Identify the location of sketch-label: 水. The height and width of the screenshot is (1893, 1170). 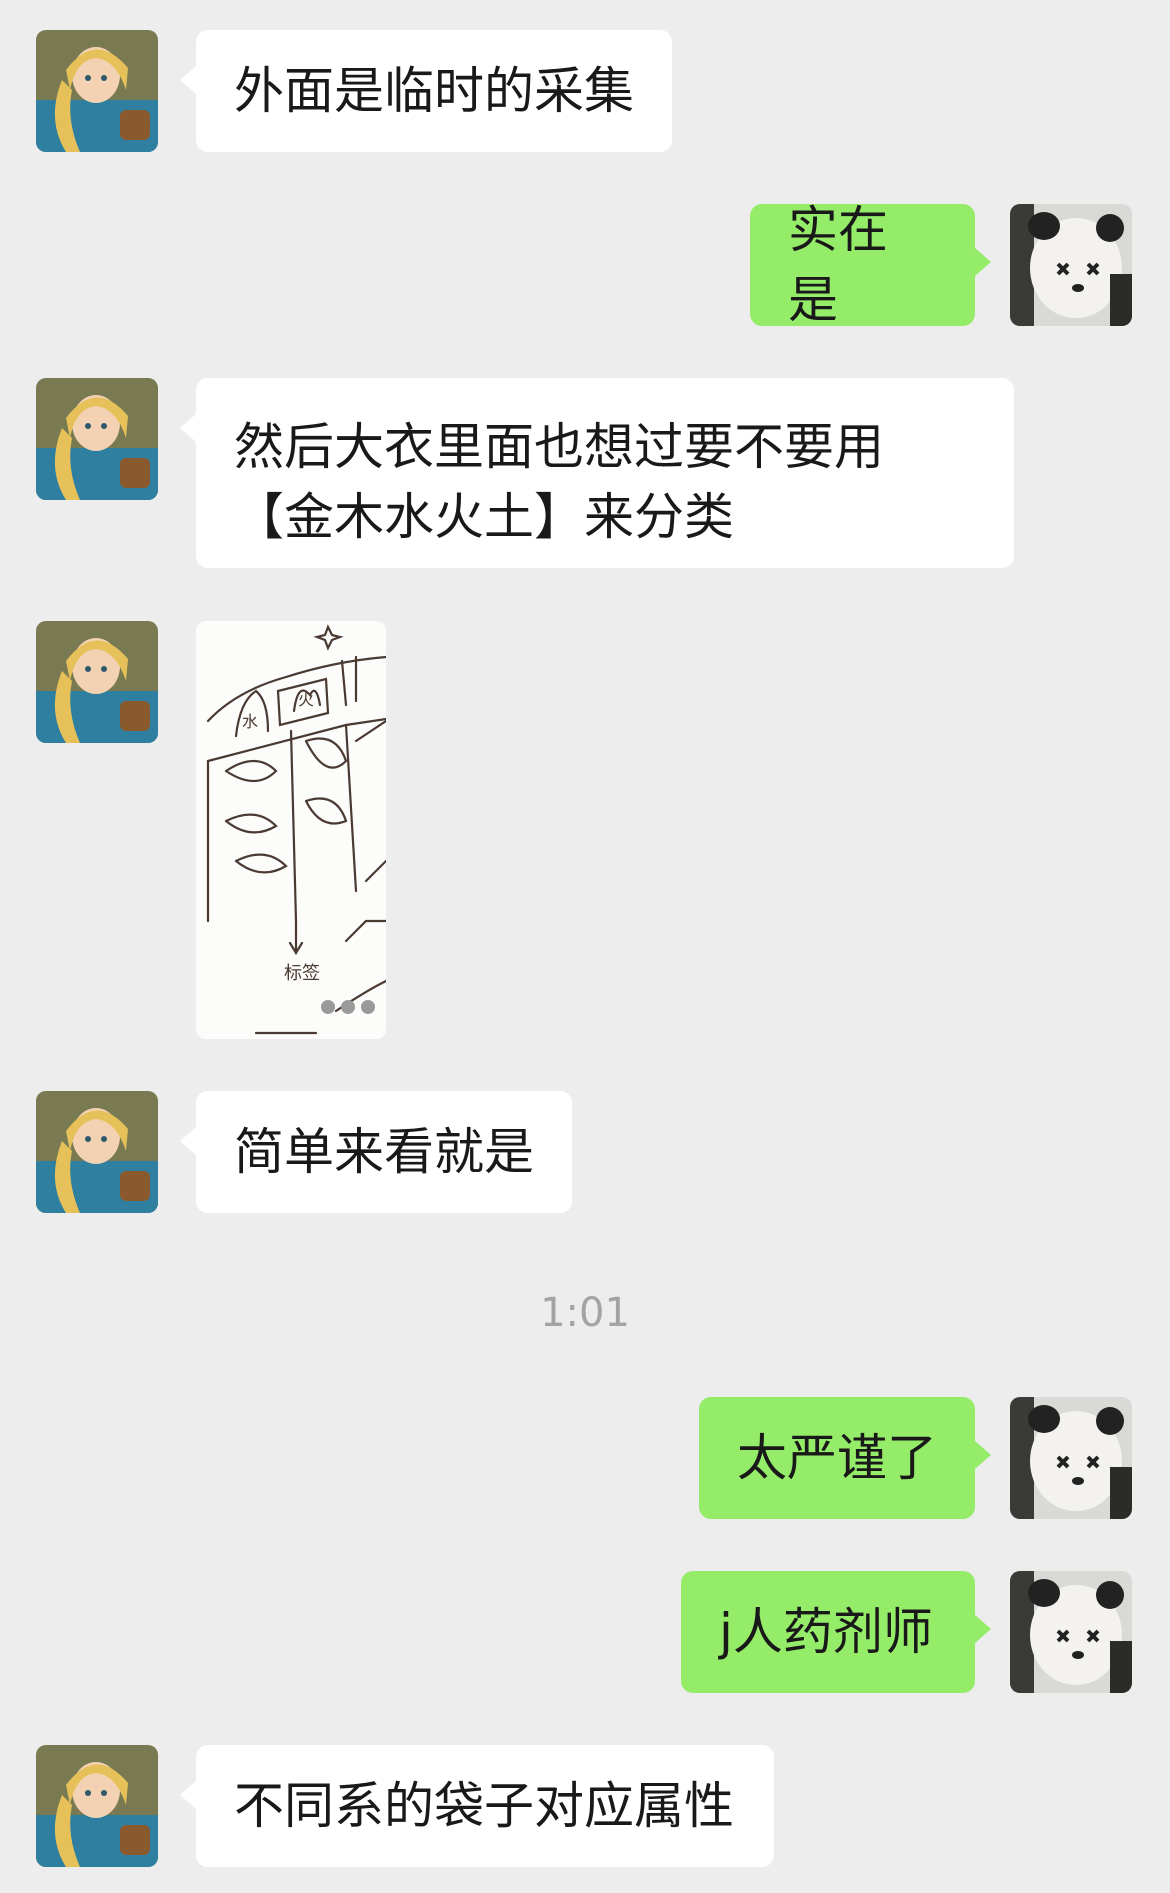
(250, 721).